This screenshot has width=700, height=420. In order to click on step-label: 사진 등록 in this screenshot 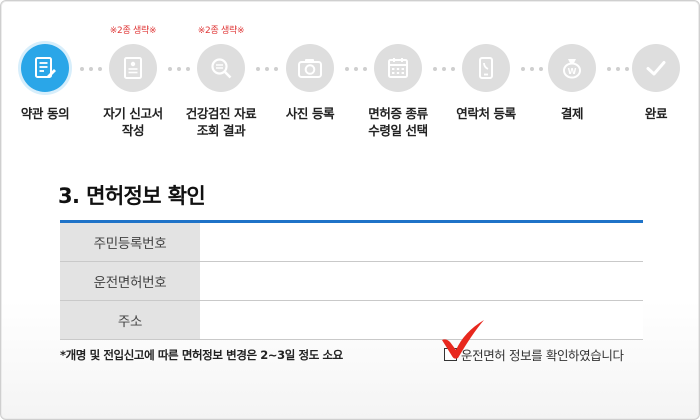, I will do `click(310, 113)`.